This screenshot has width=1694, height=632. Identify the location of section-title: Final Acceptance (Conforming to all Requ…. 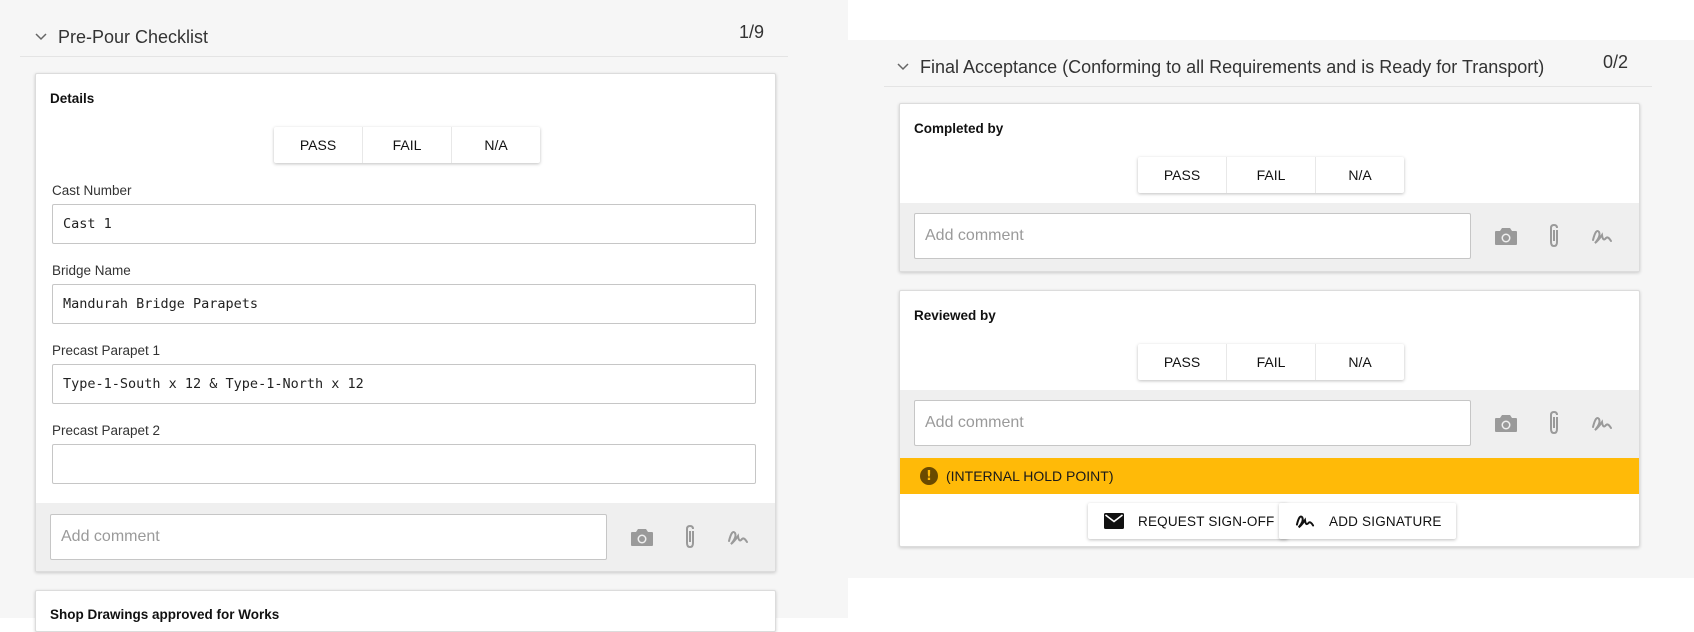
(1232, 66).